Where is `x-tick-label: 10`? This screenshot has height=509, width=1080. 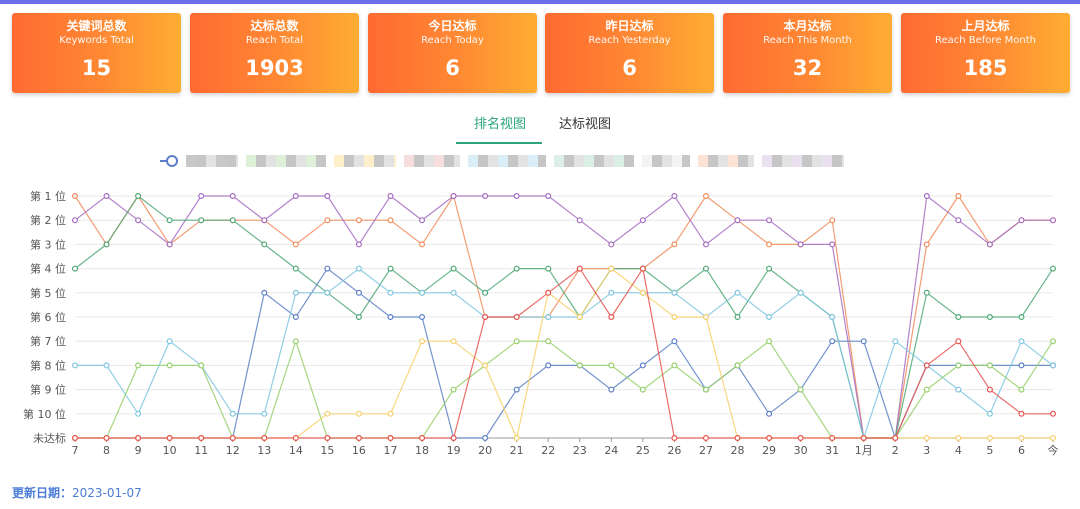
x-tick-label: 10 is located at coordinates (170, 450).